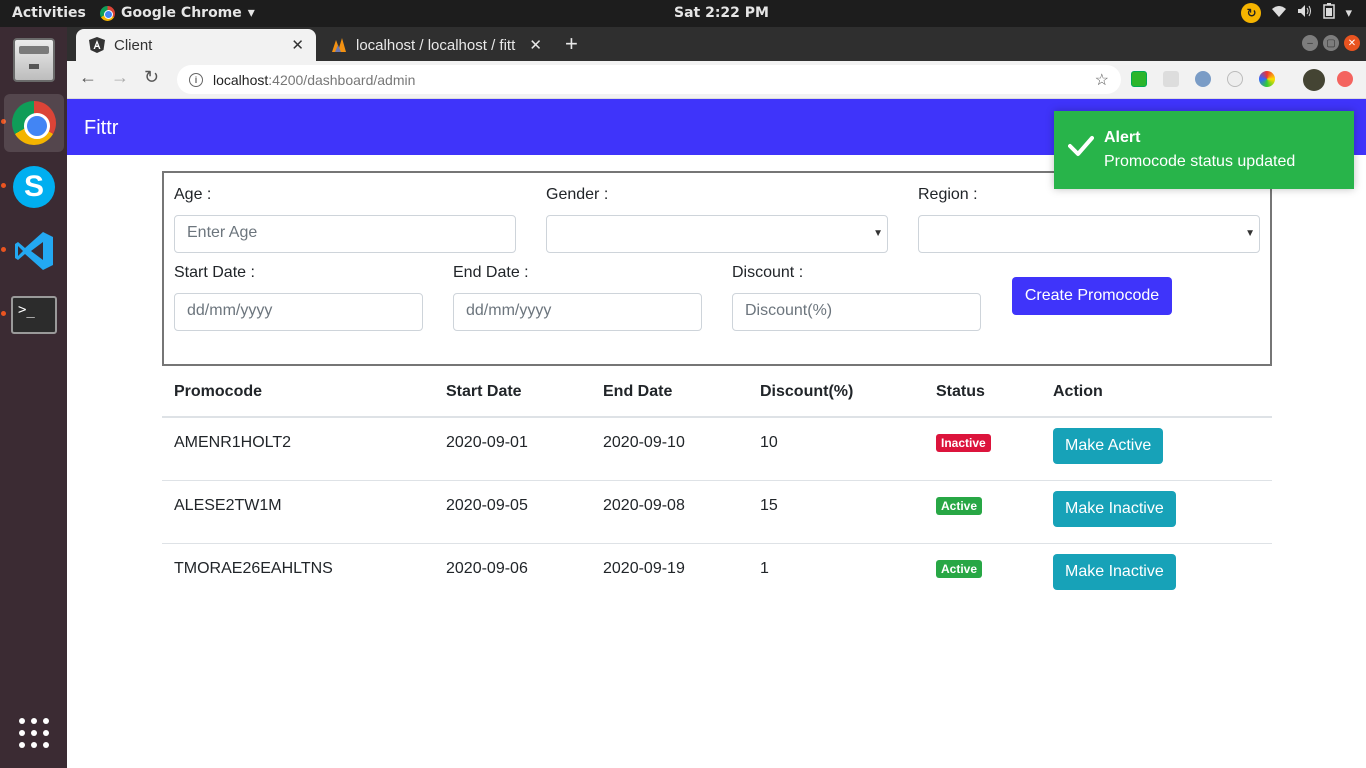 Image resolution: width=1366 pixels, height=768 pixels. I want to click on region-select: ▼, so click(1089, 234).